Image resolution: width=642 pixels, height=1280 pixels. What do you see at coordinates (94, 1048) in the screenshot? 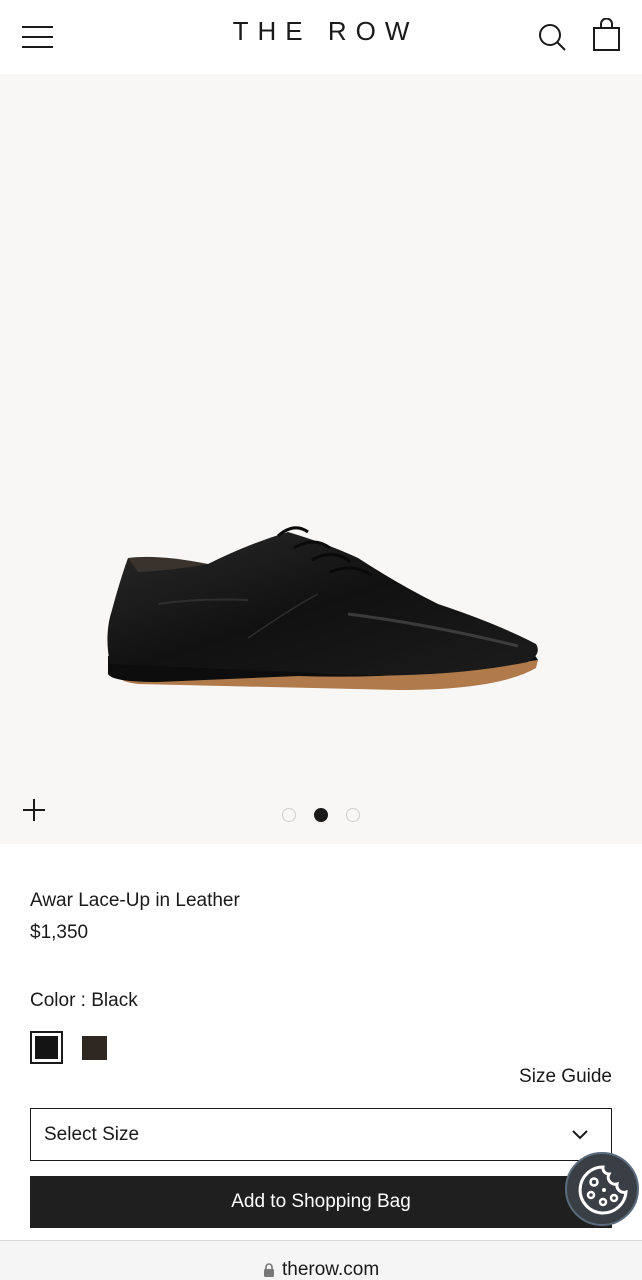
I see `swatch-dark-brown` at bounding box center [94, 1048].